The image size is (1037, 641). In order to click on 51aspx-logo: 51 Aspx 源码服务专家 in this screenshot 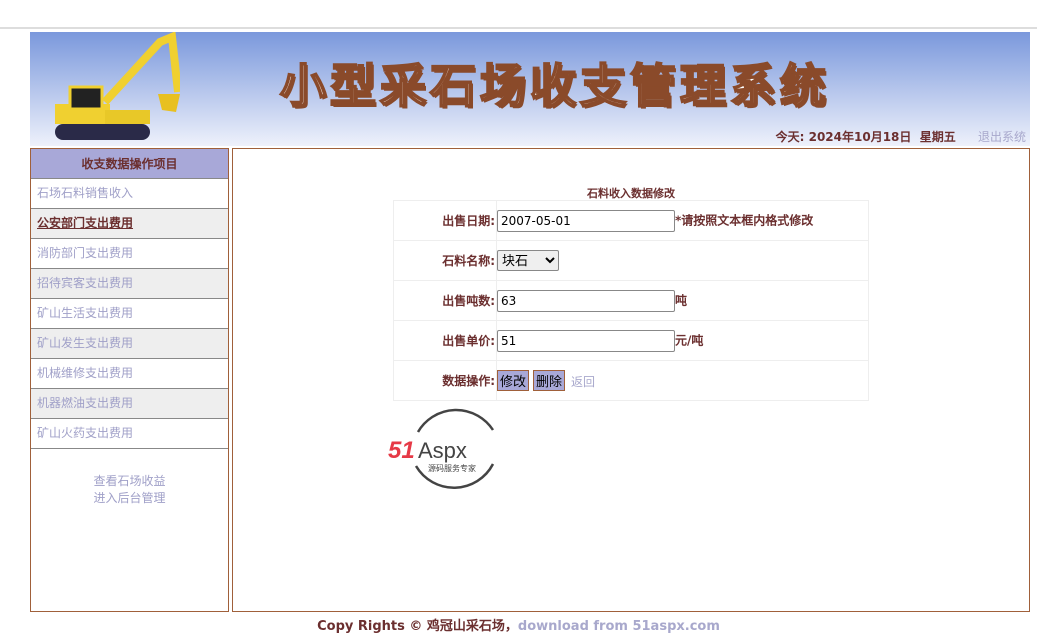, I will do `click(441, 448)`.